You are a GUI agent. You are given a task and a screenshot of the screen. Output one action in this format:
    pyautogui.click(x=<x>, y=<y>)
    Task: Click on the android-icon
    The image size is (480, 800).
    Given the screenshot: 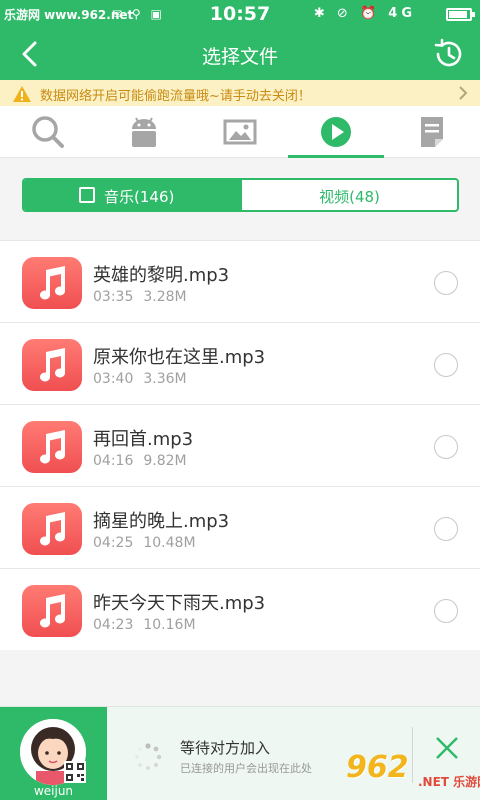 What is the action you would take?
    pyautogui.click(x=144, y=132)
    